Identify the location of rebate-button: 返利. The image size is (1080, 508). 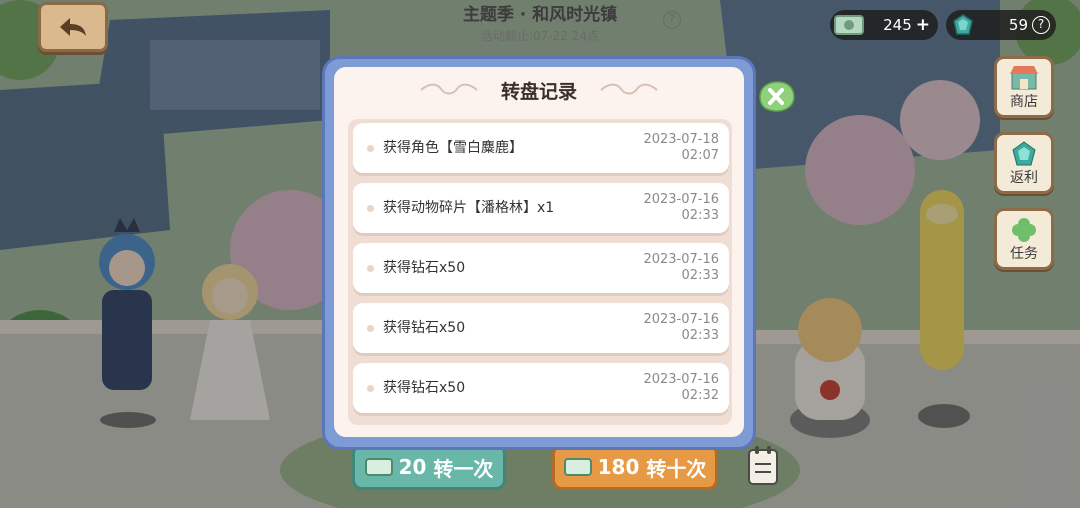
(1024, 163).